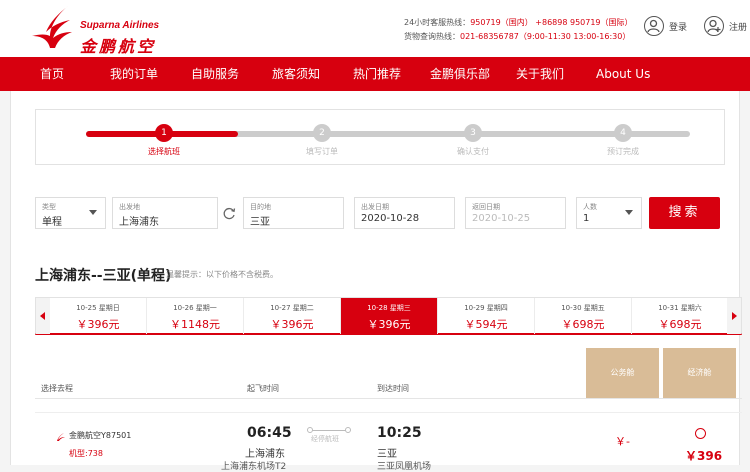 The image size is (750, 472). What do you see at coordinates (393, 388) in the screenshot?
I see `col-arrive-time: 到达时间` at bounding box center [393, 388].